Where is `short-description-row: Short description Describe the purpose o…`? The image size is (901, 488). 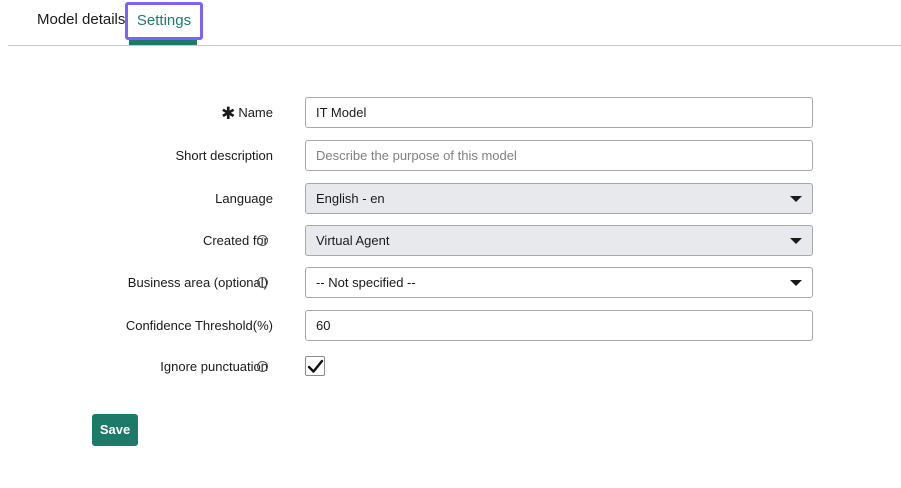
short-description-row: Short description Describe the purpose o… is located at coordinates (450, 156).